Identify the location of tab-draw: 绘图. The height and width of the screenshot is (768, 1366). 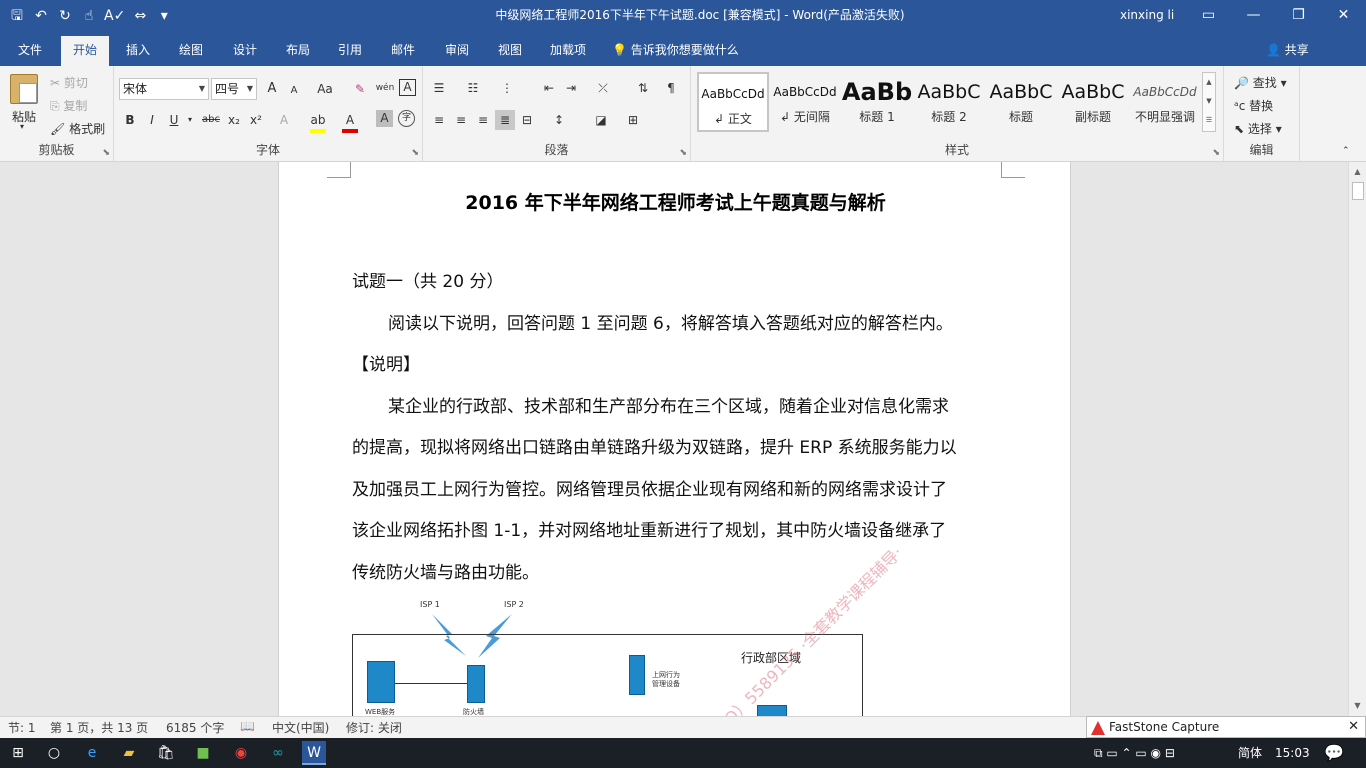
(191, 51).